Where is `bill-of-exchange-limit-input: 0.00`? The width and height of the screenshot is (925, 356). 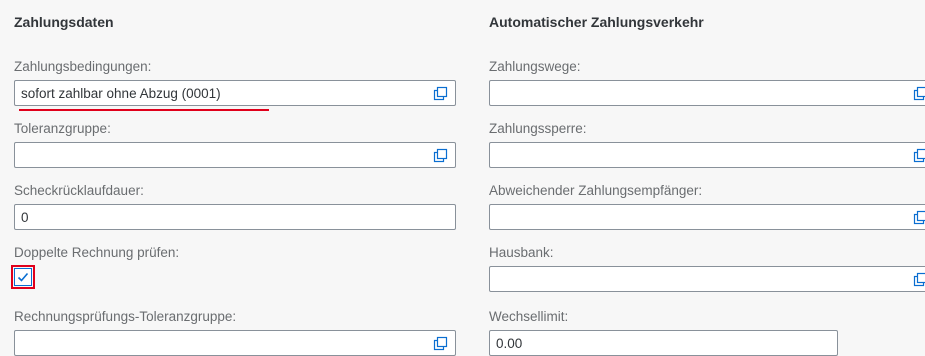
bill-of-exchange-limit-input: 0.00 is located at coordinates (663, 343).